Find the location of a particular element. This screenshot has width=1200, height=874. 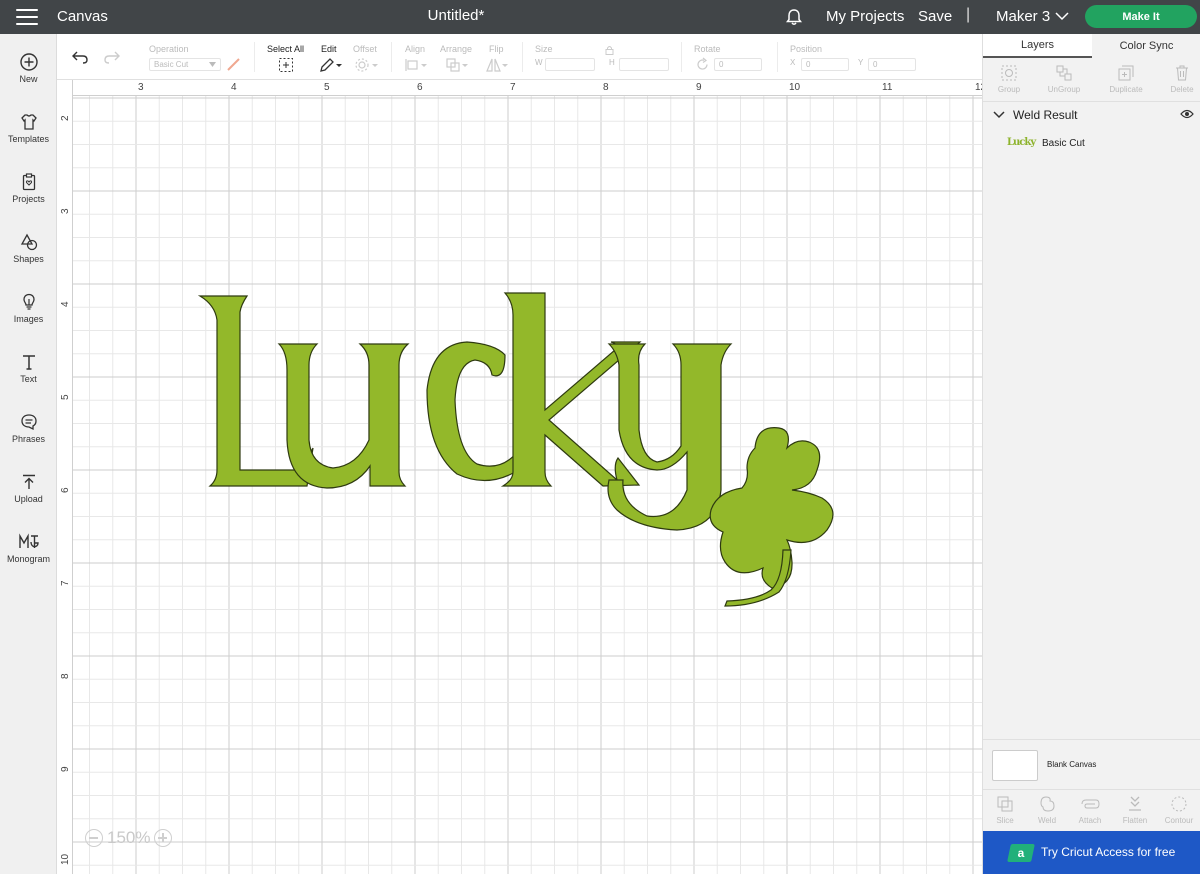

layer-thumbnail: Lucky is located at coordinates (1021, 142).